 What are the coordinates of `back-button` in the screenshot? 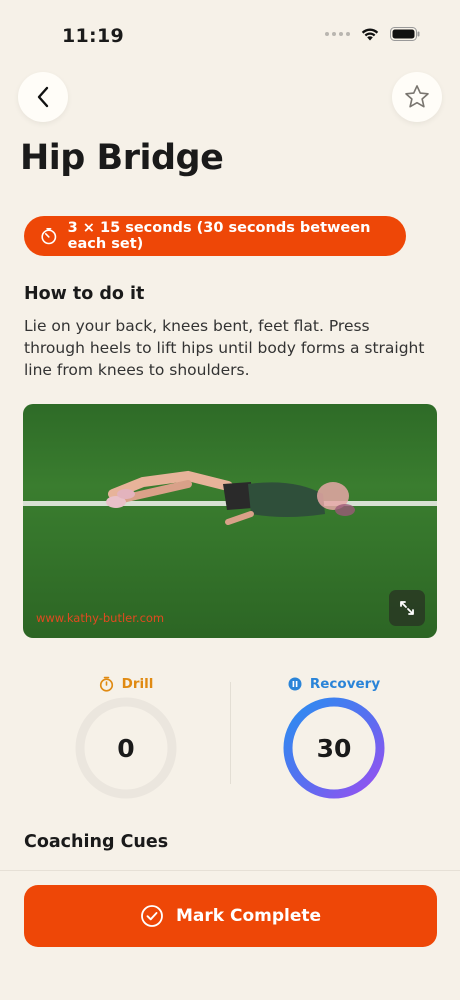 It's located at (43, 97).